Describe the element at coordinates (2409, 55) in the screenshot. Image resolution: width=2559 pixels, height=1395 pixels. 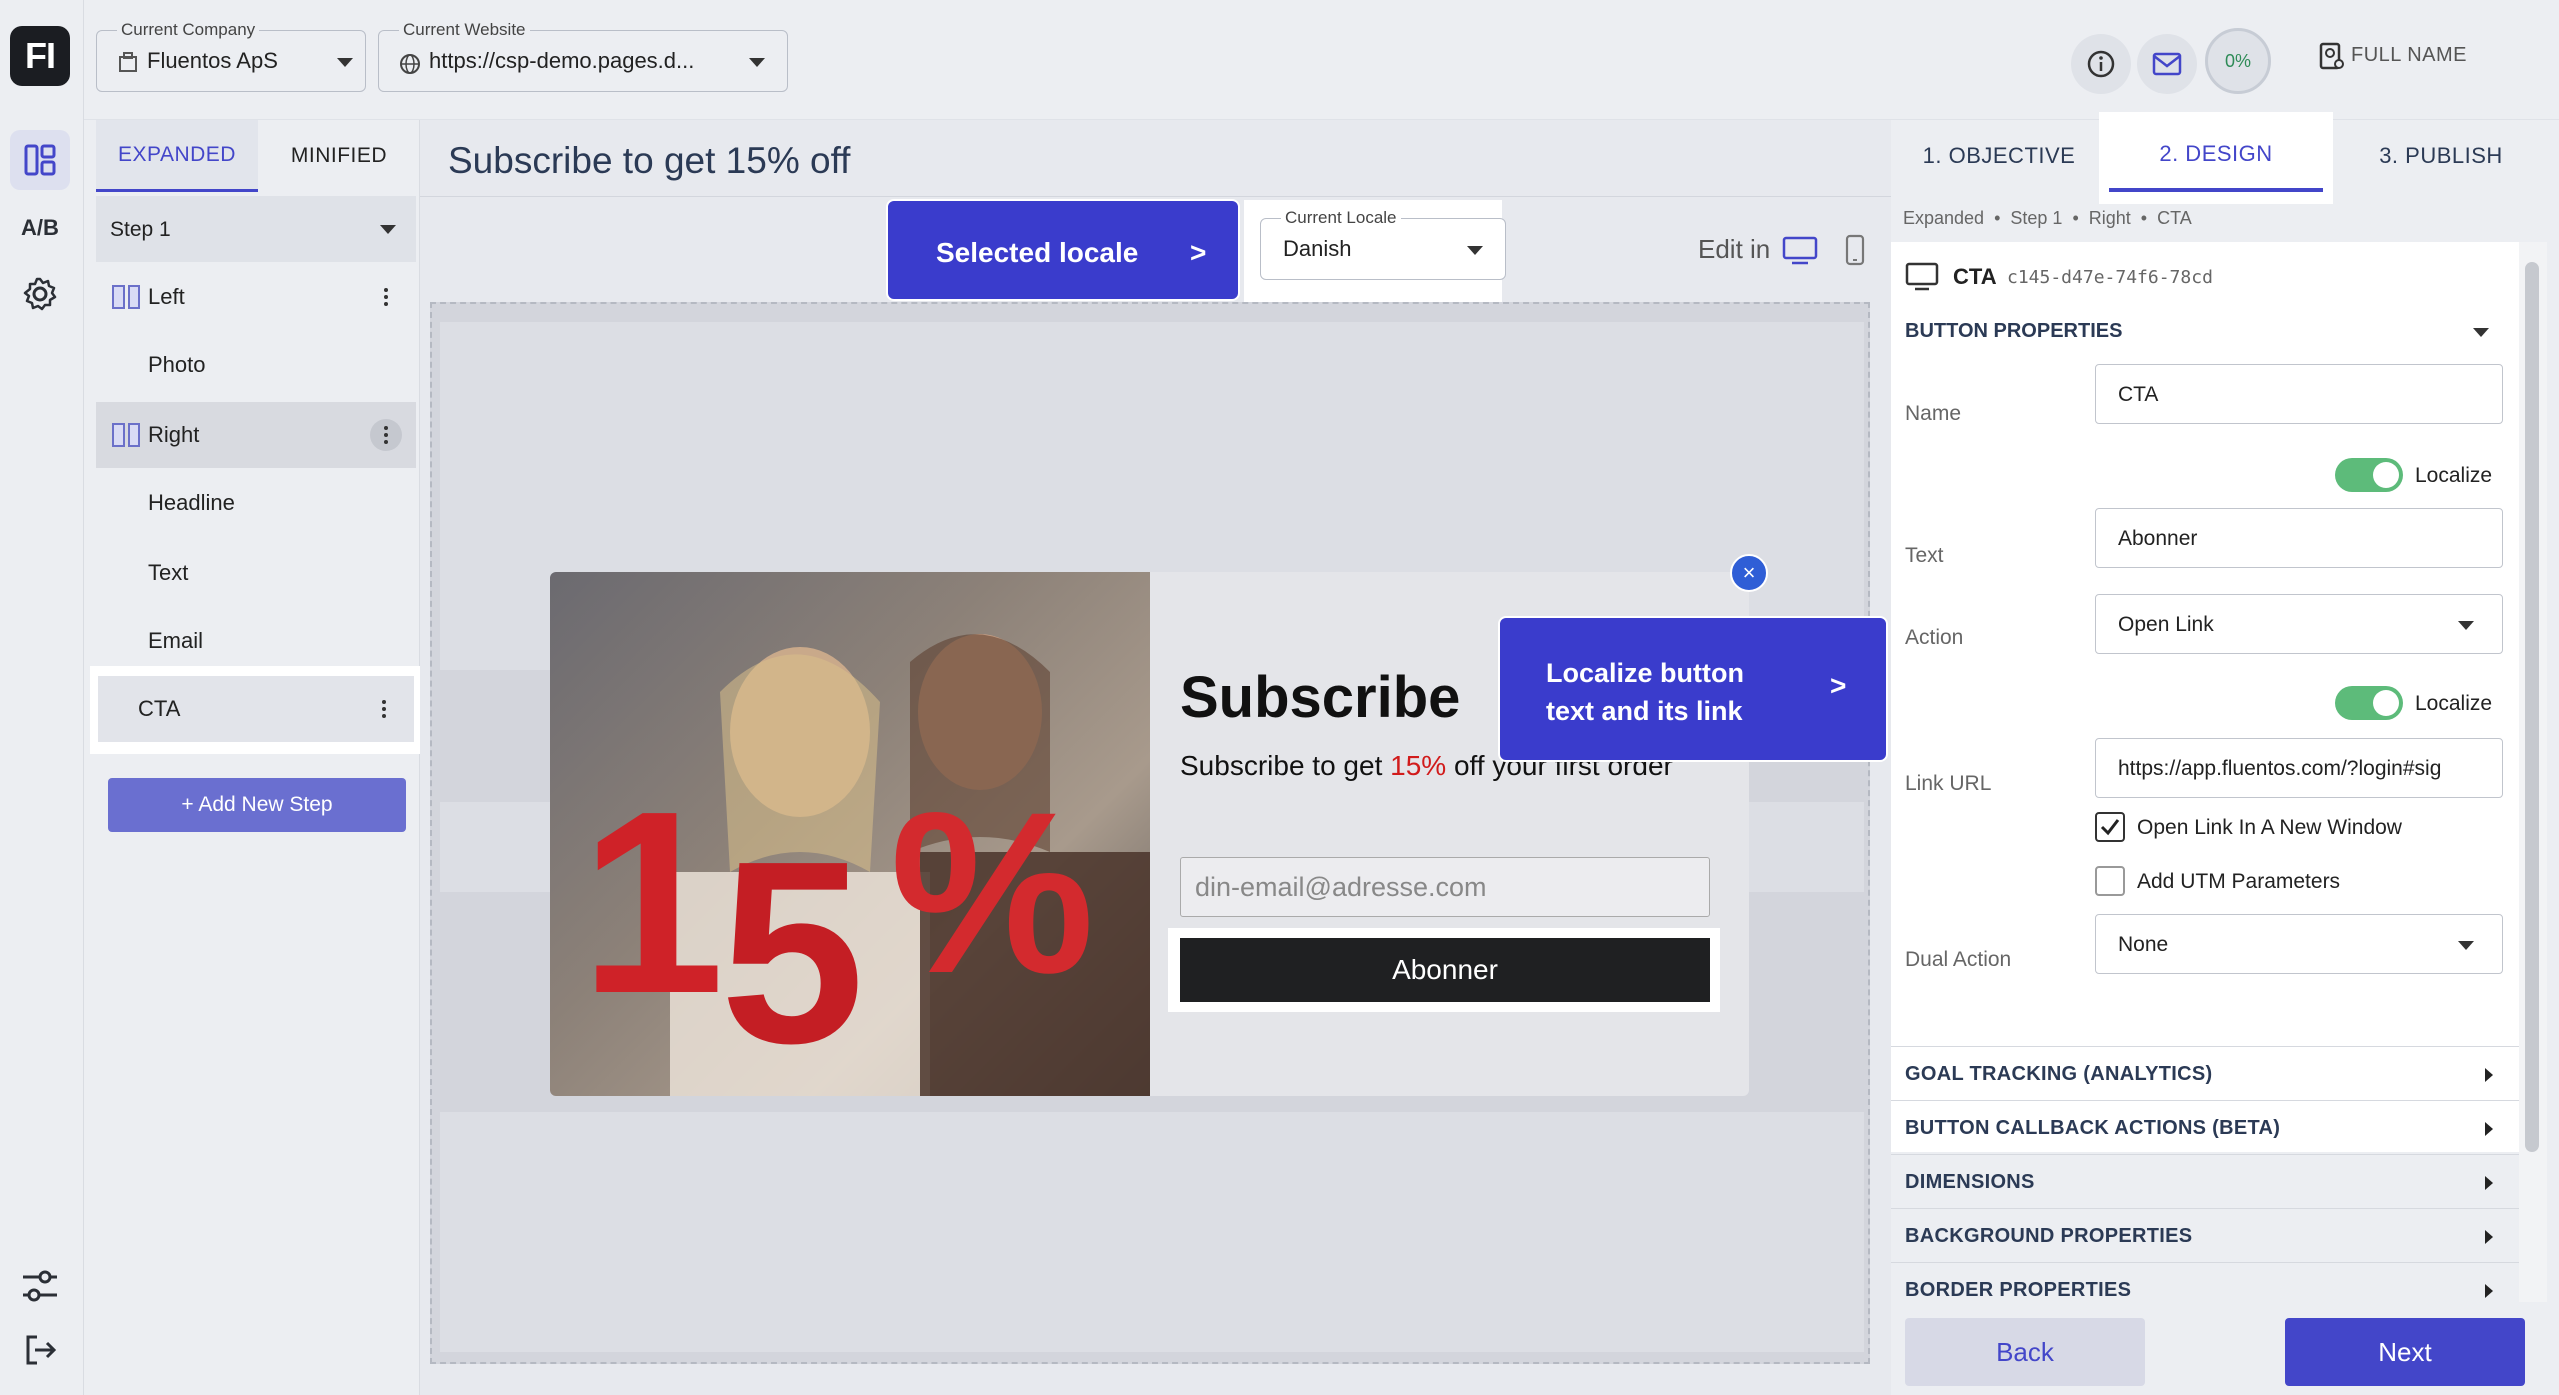
I see `user-full-name: FULL NAME` at that location.